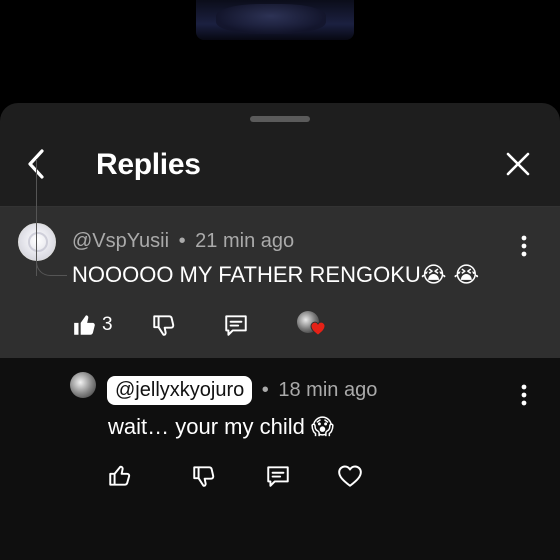 This screenshot has height=560, width=560. I want to click on heart-outline-icon, so click(350, 476).